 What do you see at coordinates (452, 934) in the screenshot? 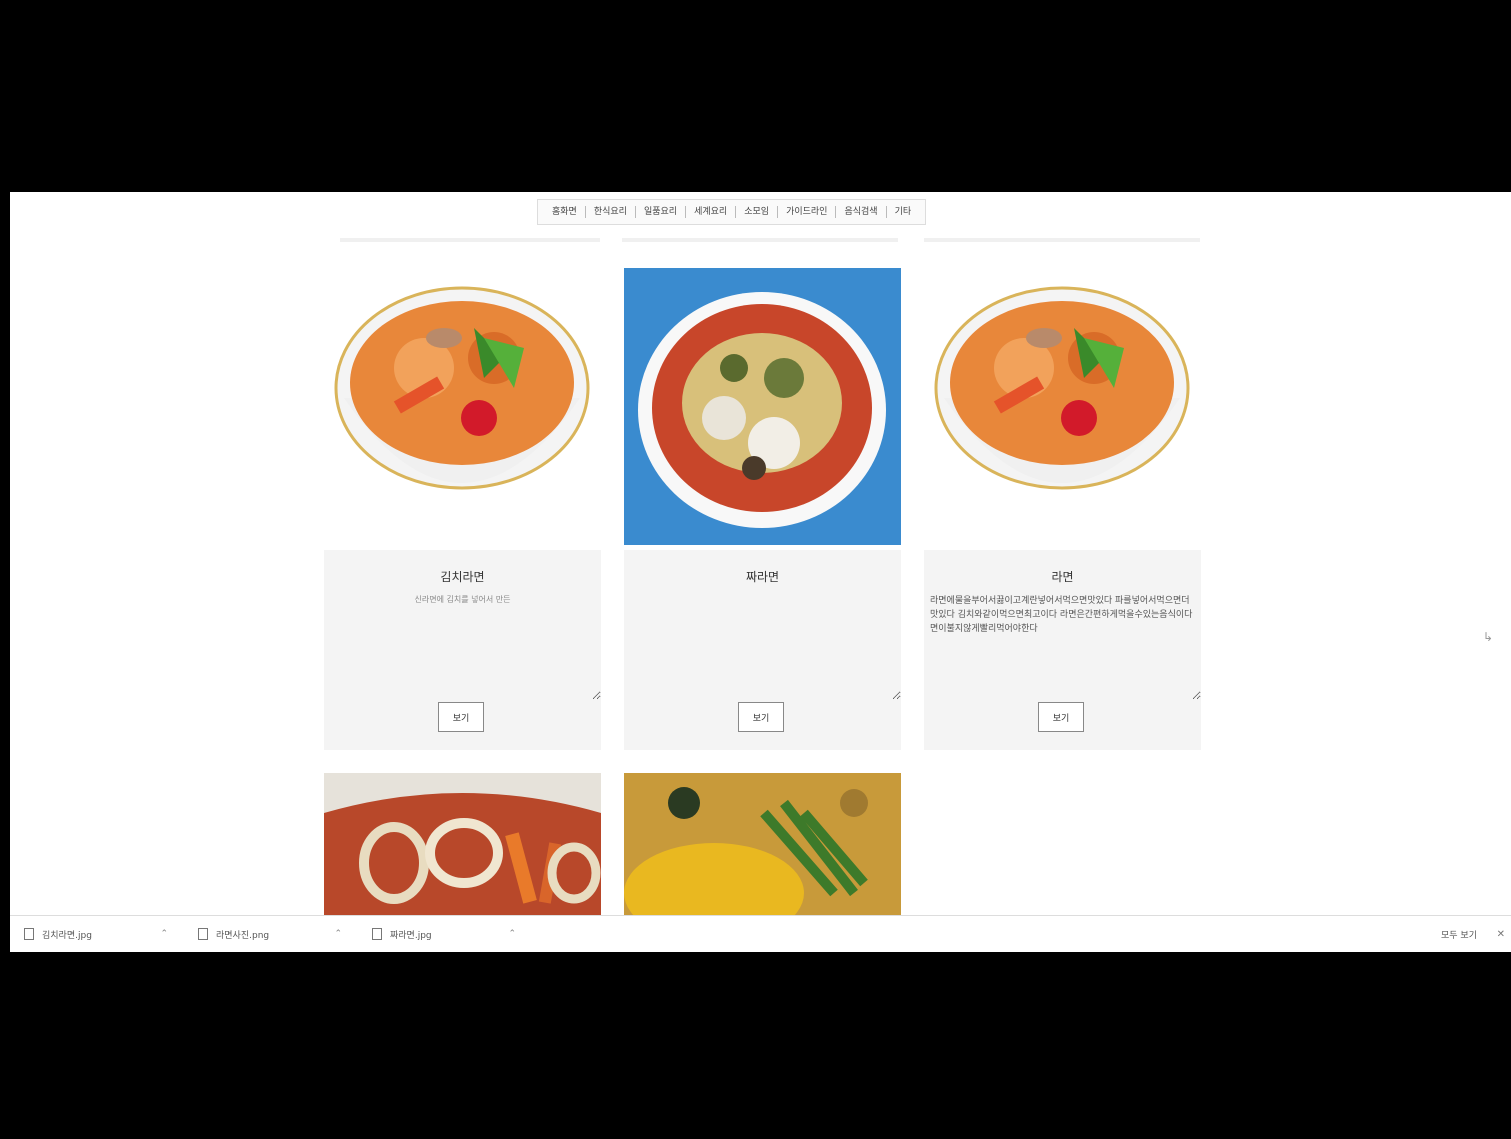
I see `download-item: 짜라면.jpg ⌃` at bounding box center [452, 934].